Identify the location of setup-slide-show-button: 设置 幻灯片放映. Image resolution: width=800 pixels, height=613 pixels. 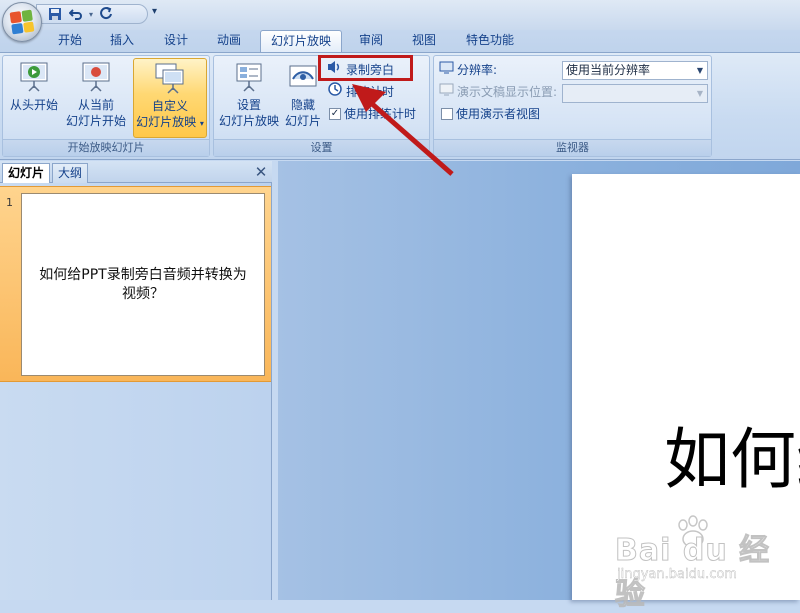
(249, 98).